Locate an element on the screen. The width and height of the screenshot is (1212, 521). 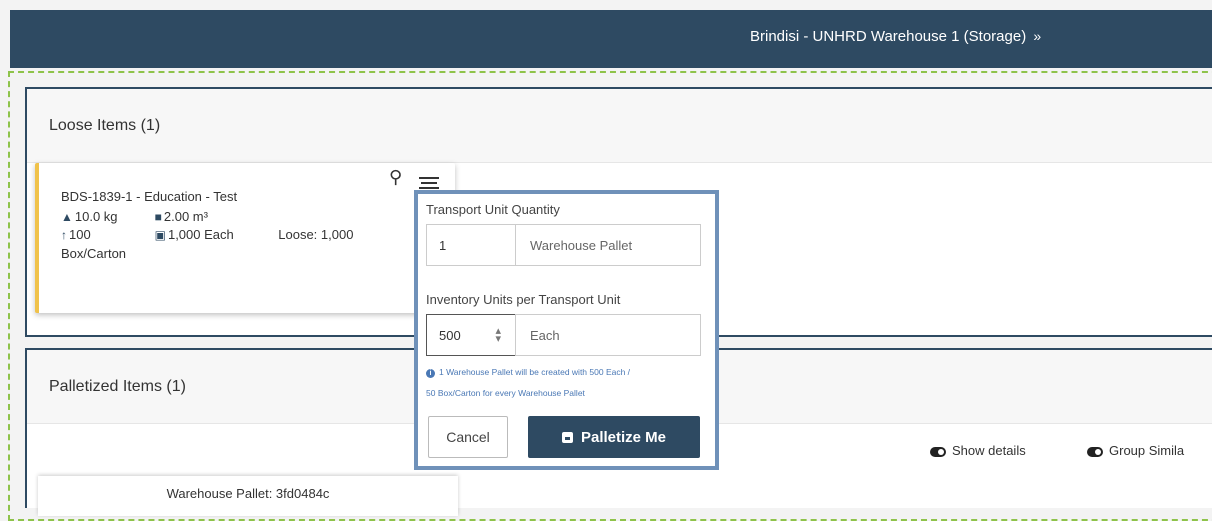
inv-units-value: 500 is located at coordinates (450, 335).